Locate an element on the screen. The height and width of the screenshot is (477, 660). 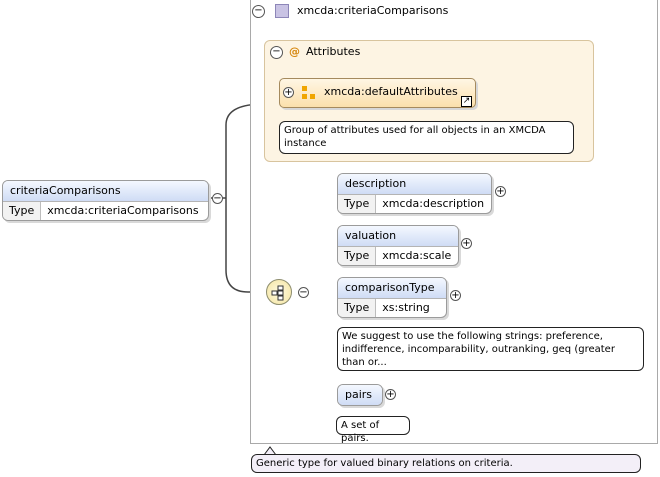
attributes-title: Attributes is located at coordinates (333, 51).